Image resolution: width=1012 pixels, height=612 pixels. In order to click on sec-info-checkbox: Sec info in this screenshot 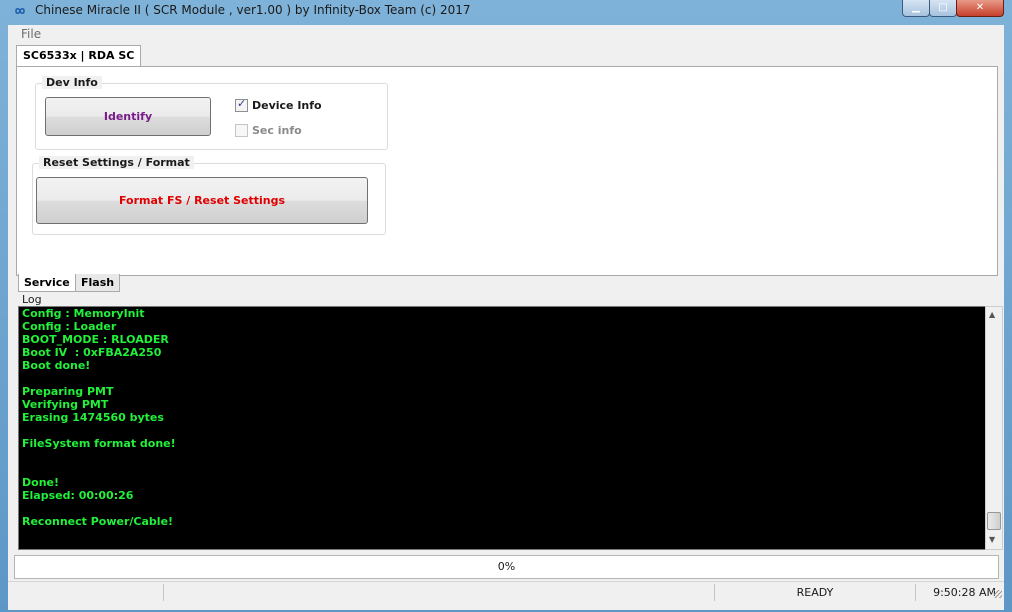, I will do `click(268, 130)`.